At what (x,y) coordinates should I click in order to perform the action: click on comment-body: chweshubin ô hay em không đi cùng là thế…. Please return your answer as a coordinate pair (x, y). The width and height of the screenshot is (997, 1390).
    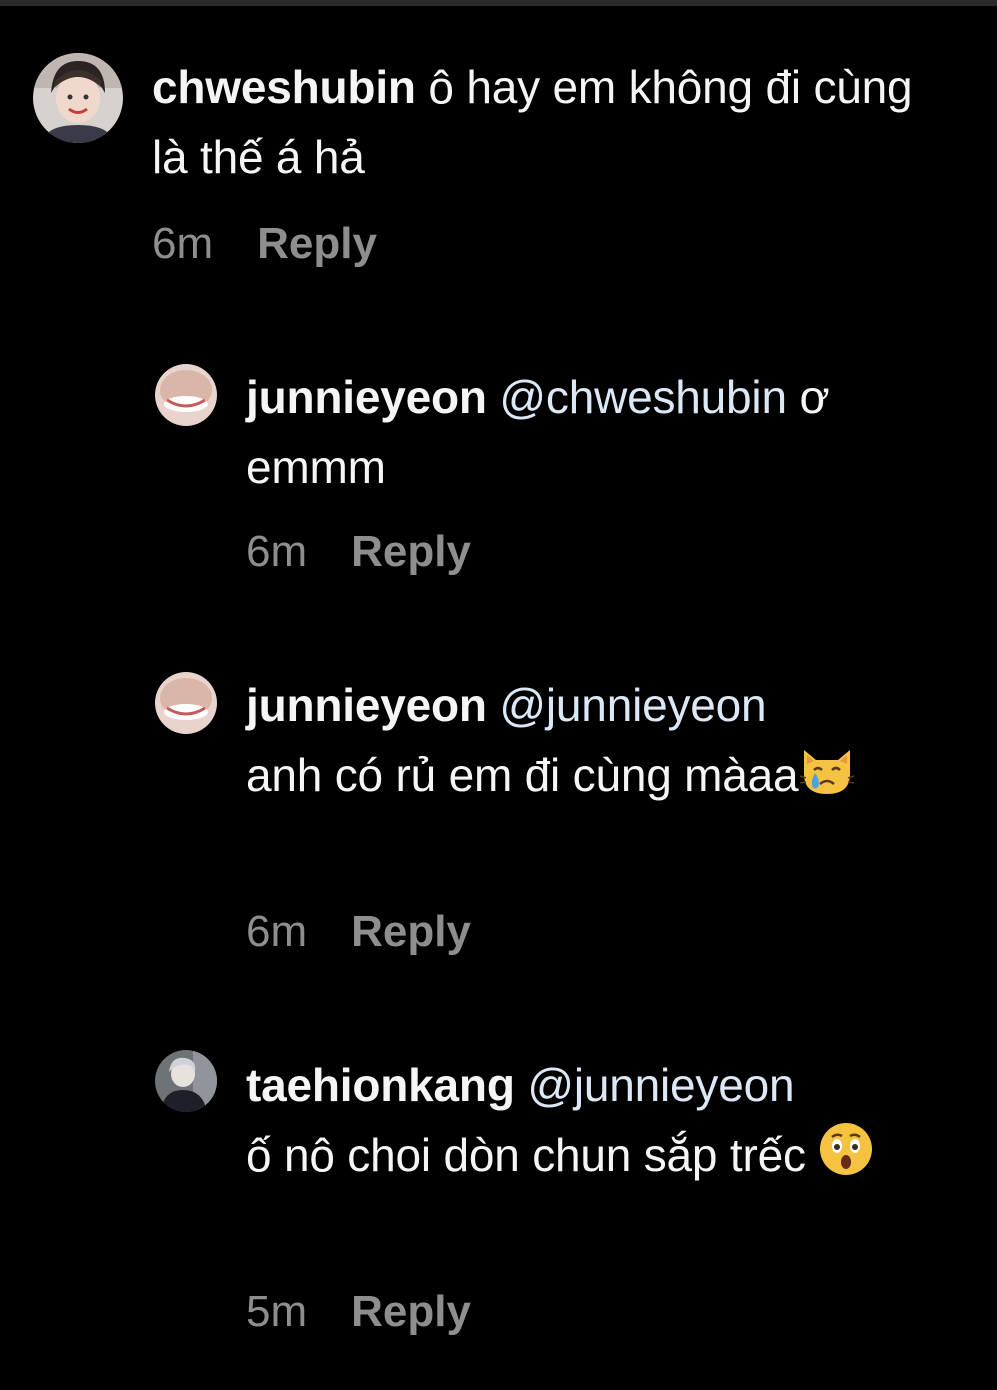
    Looking at the image, I should click on (552, 122).